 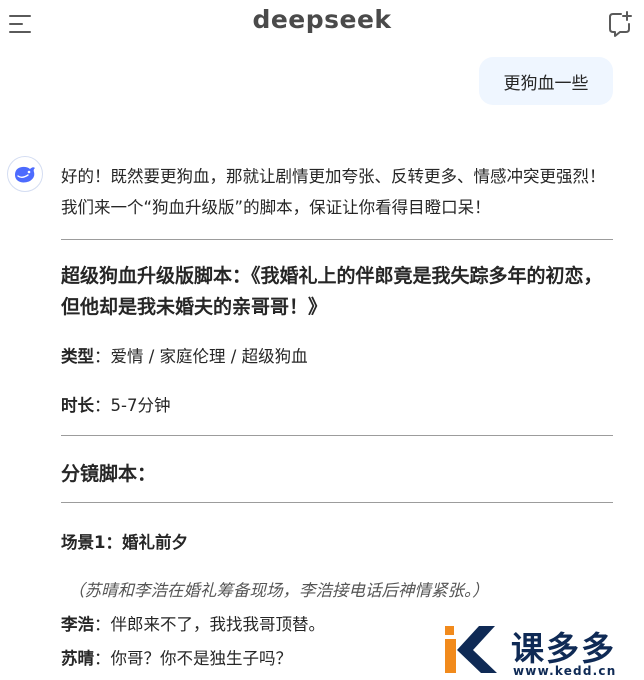 I want to click on watermark-logo-icon, so click(x=471, y=649).